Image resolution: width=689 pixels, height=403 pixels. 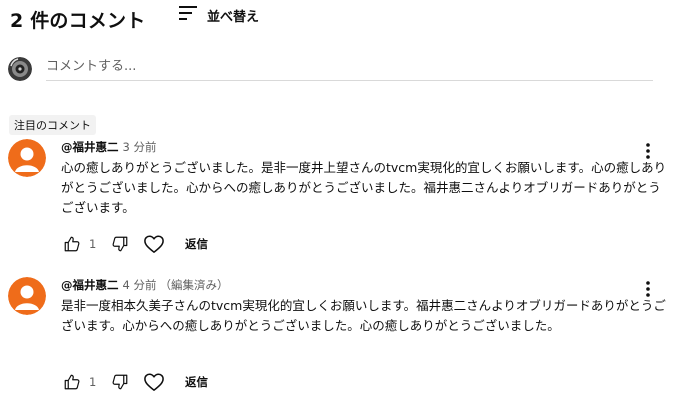 What do you see at coordinates (366, 285) in the screenshot?
I see `comment-meta: @福井惠二 4 分前 （編集済み）` at bounding box center [366, 285].